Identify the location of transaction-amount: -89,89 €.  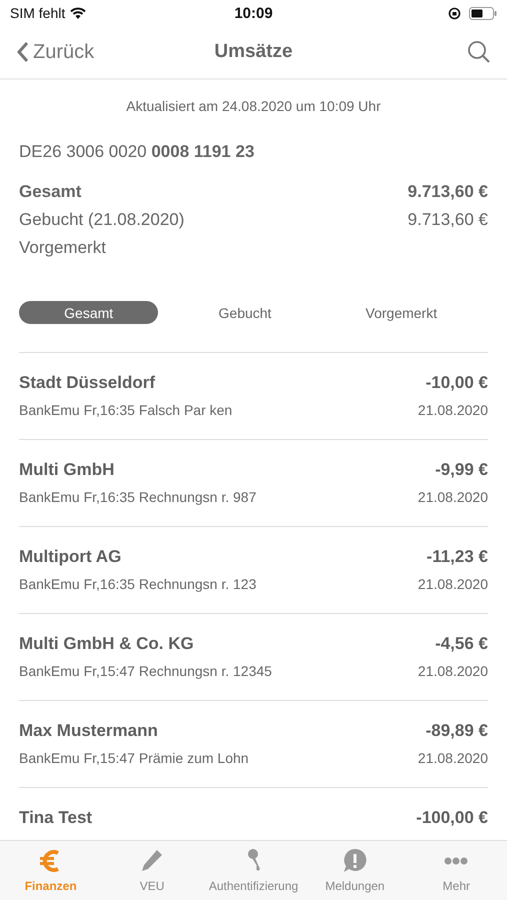
(457, 731).